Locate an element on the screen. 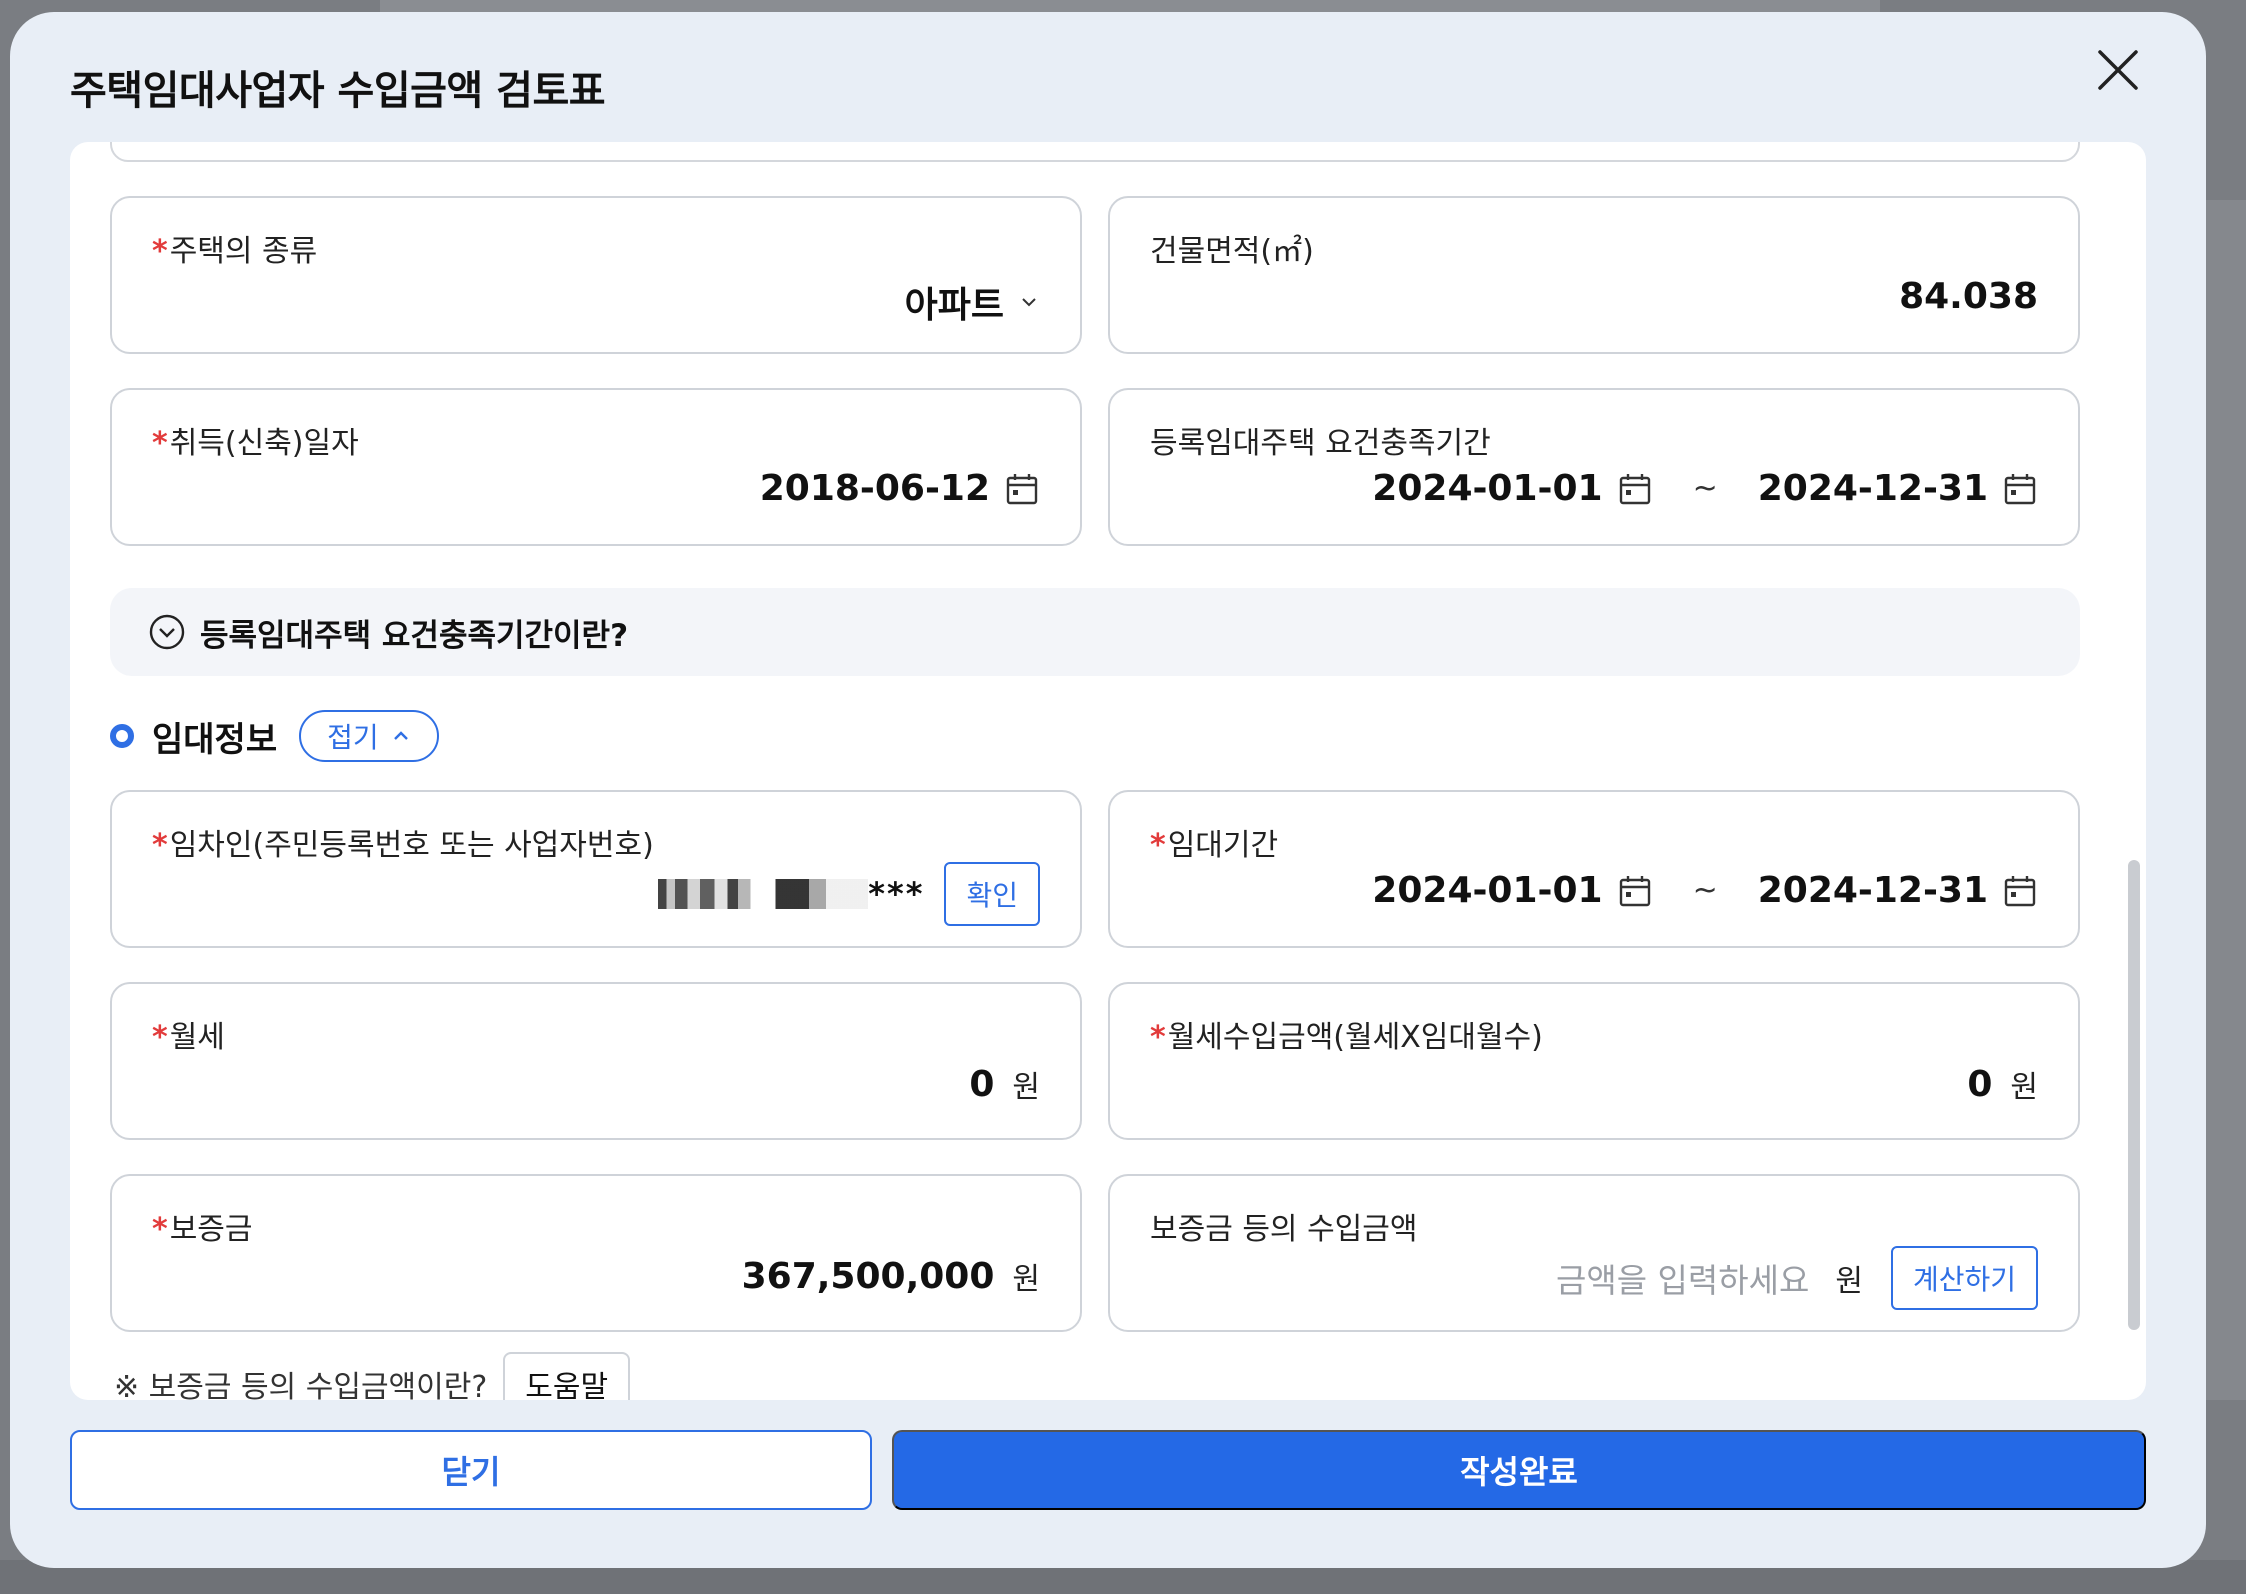 Image resolution: width=2246 pixels, height=1594 pixels. fold-button-label: 접기 is located at coordinates (353, 737).